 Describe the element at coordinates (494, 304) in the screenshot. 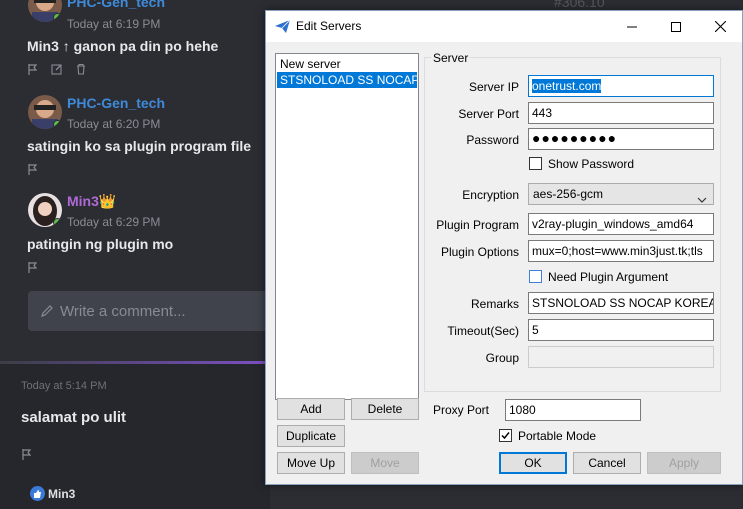

I see `remarks-label: Remarks` at that location.